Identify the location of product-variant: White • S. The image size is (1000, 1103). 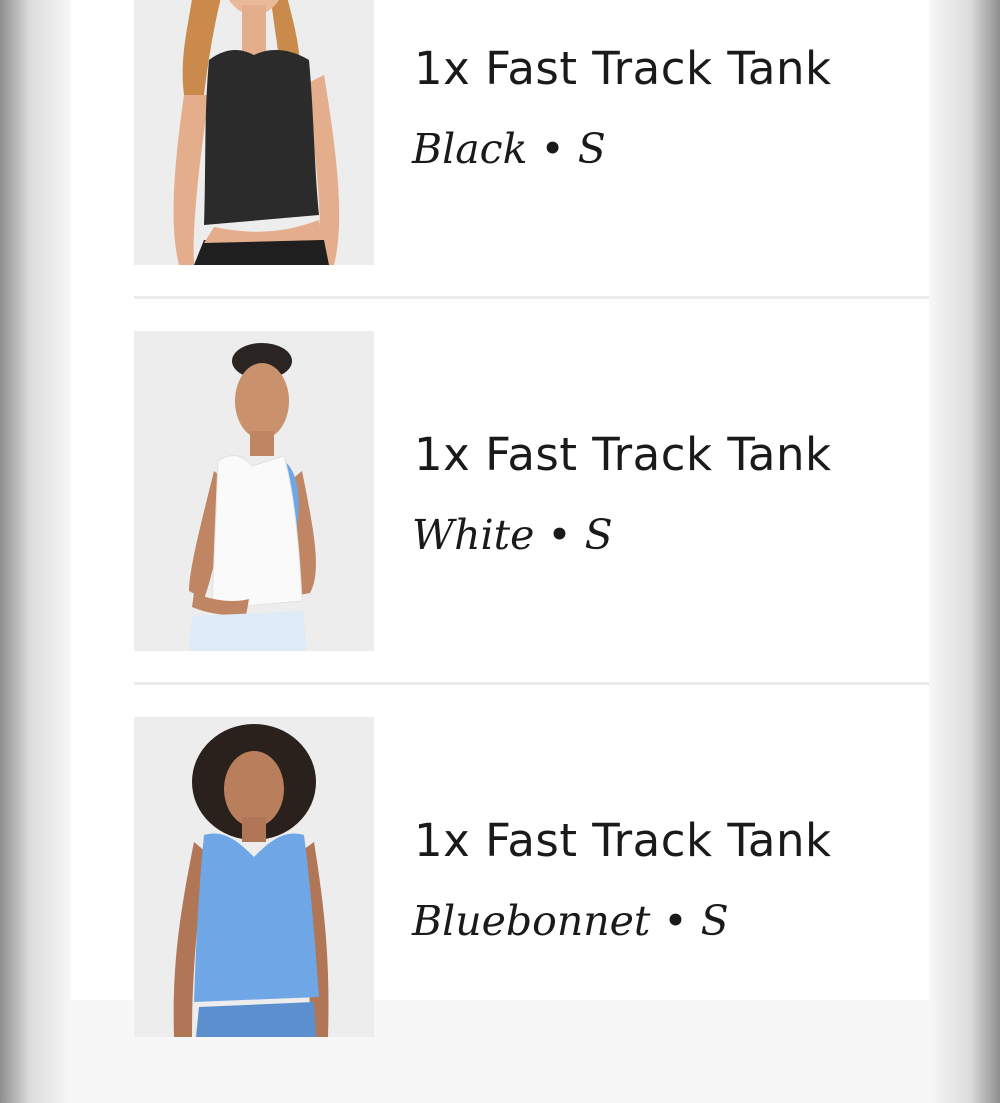
(512, 535).